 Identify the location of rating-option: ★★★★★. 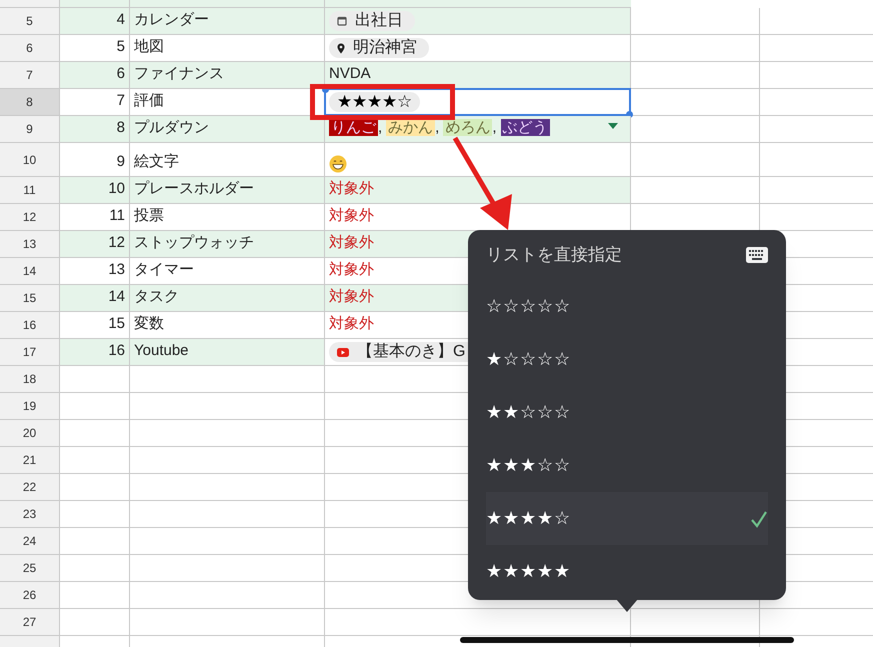
(627, 571).